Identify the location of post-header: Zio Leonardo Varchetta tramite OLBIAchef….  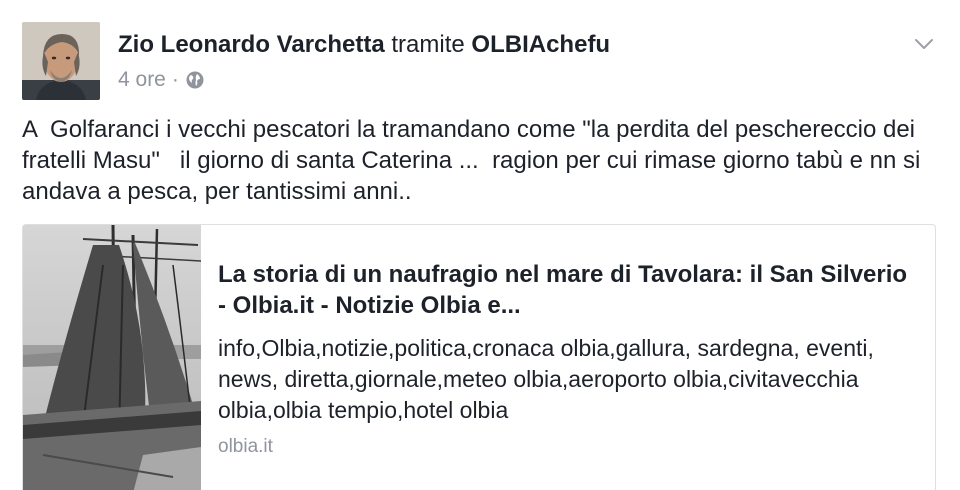
(364, 45).